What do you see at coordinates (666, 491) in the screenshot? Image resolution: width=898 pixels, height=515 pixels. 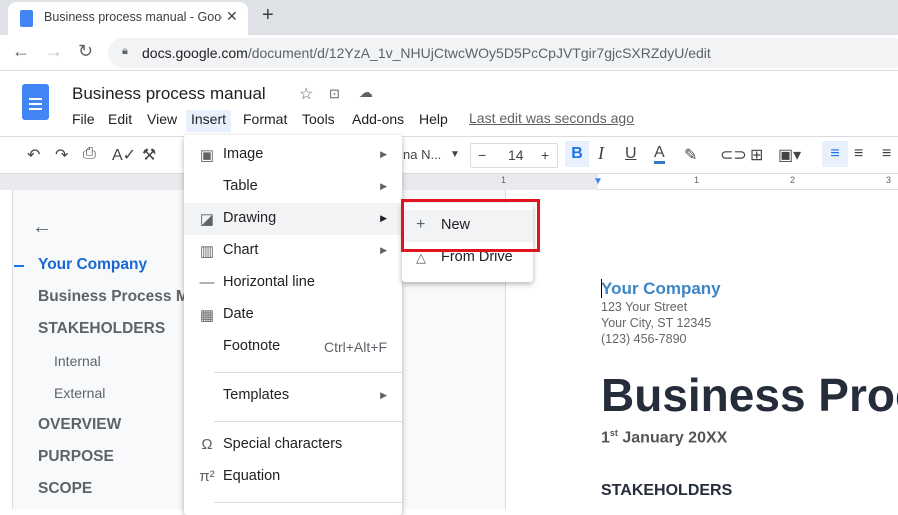 I see `stakeholders-heading: STAKEHOLDERS` at bounding box center [666, 491].